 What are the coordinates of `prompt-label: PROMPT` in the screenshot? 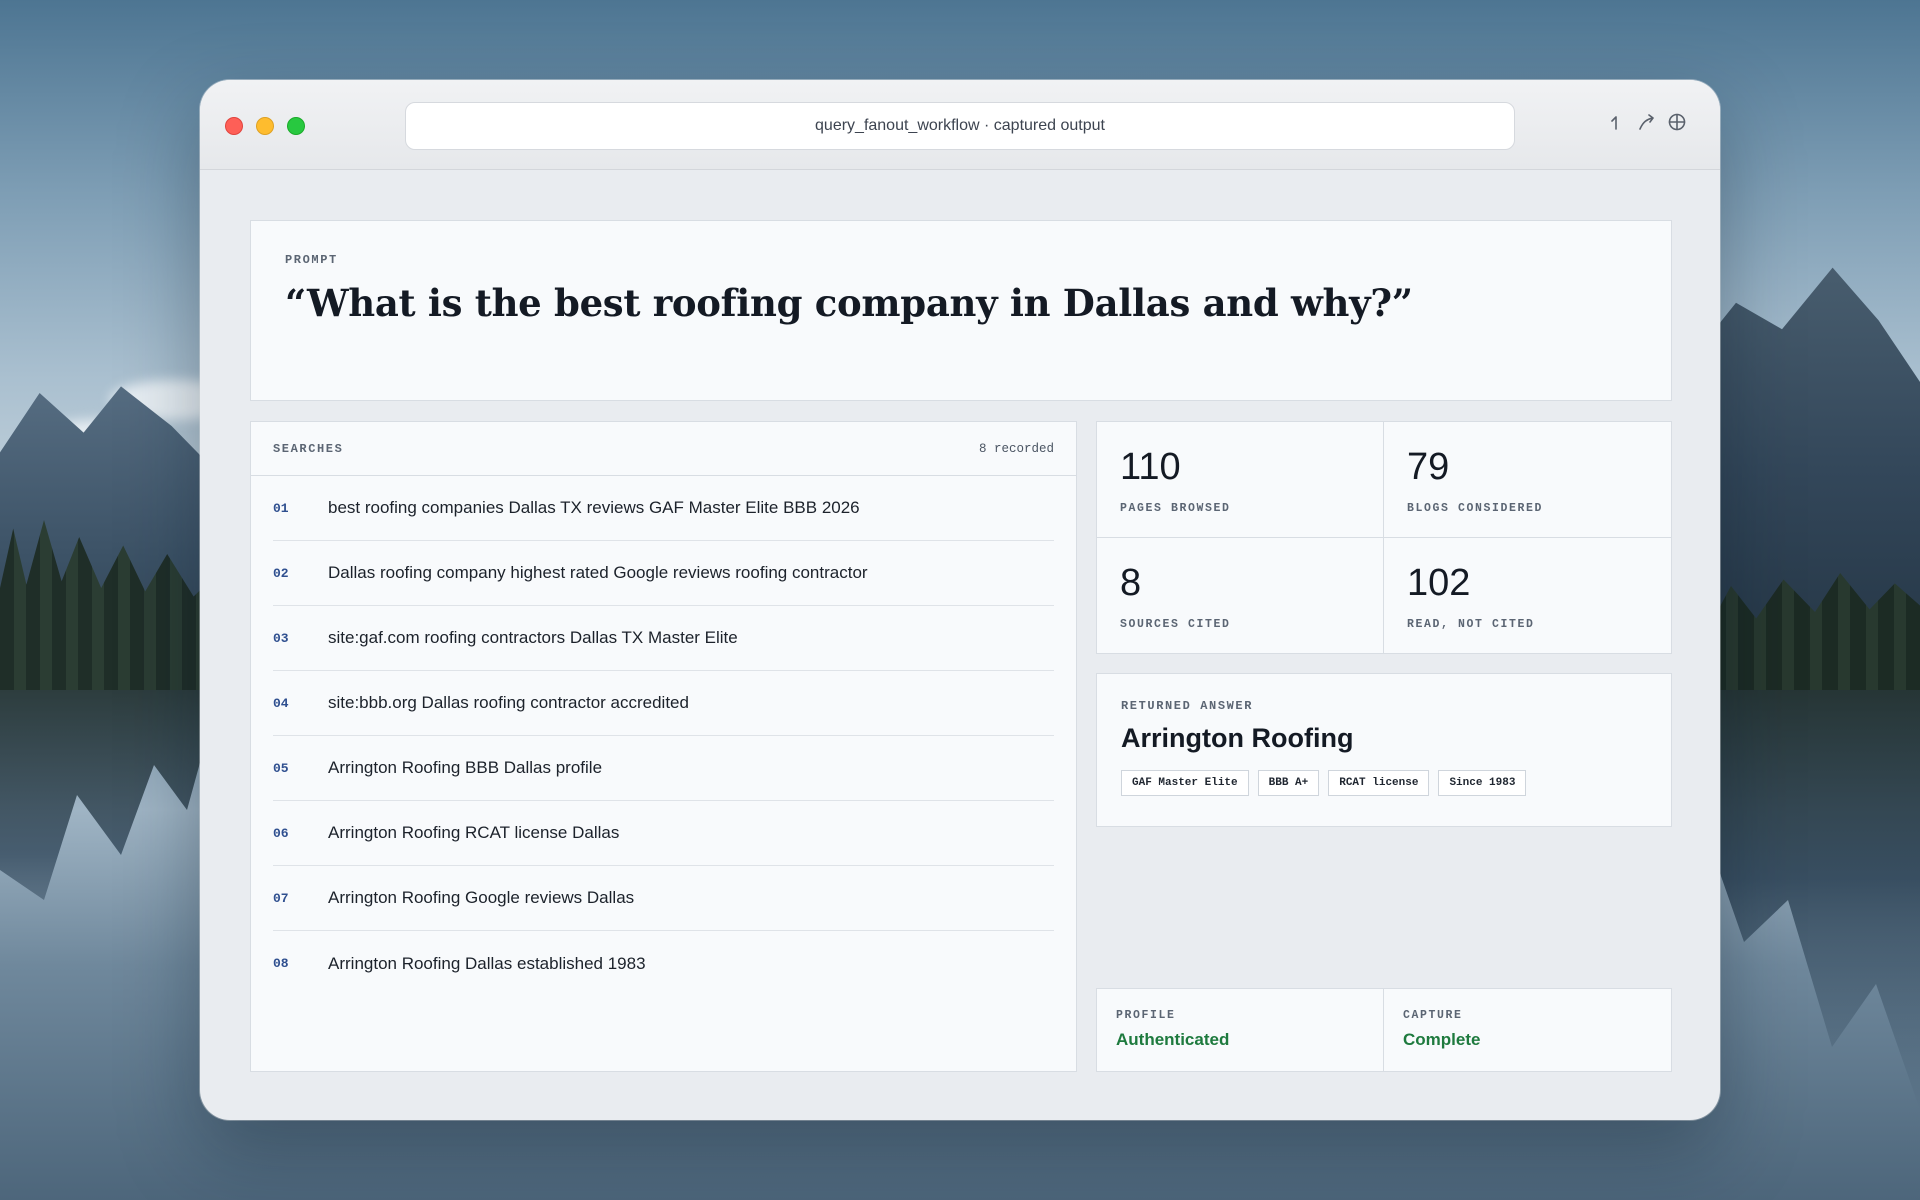 It's located at (311, 260).